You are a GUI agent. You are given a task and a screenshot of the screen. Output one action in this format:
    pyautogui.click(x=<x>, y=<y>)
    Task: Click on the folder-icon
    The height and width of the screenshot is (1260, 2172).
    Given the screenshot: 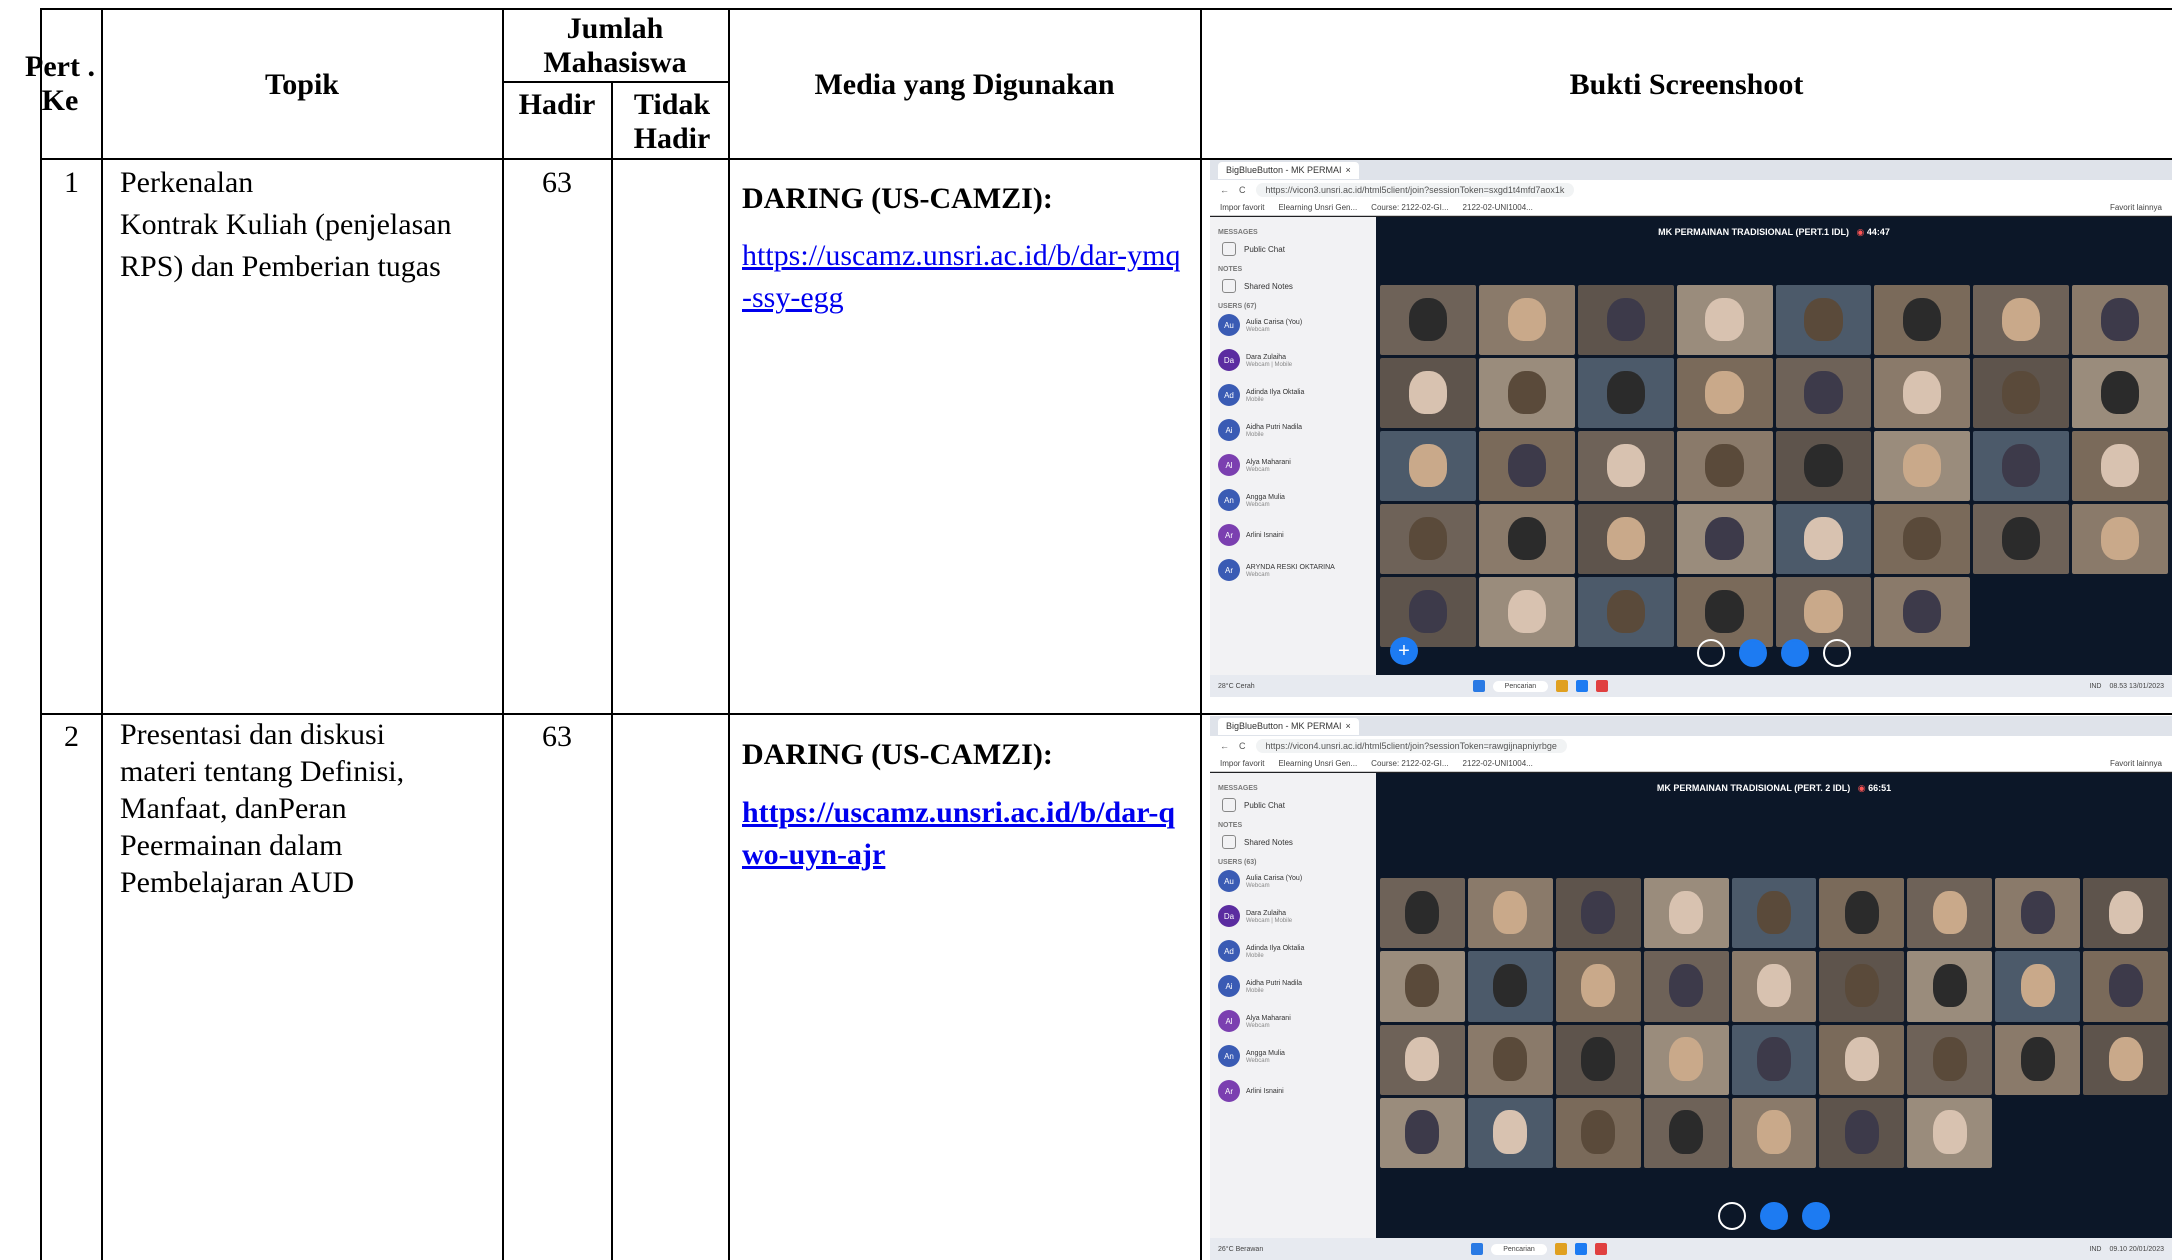 What is the action you would take?
    pyautogui.click(x=1562, y=686)
    